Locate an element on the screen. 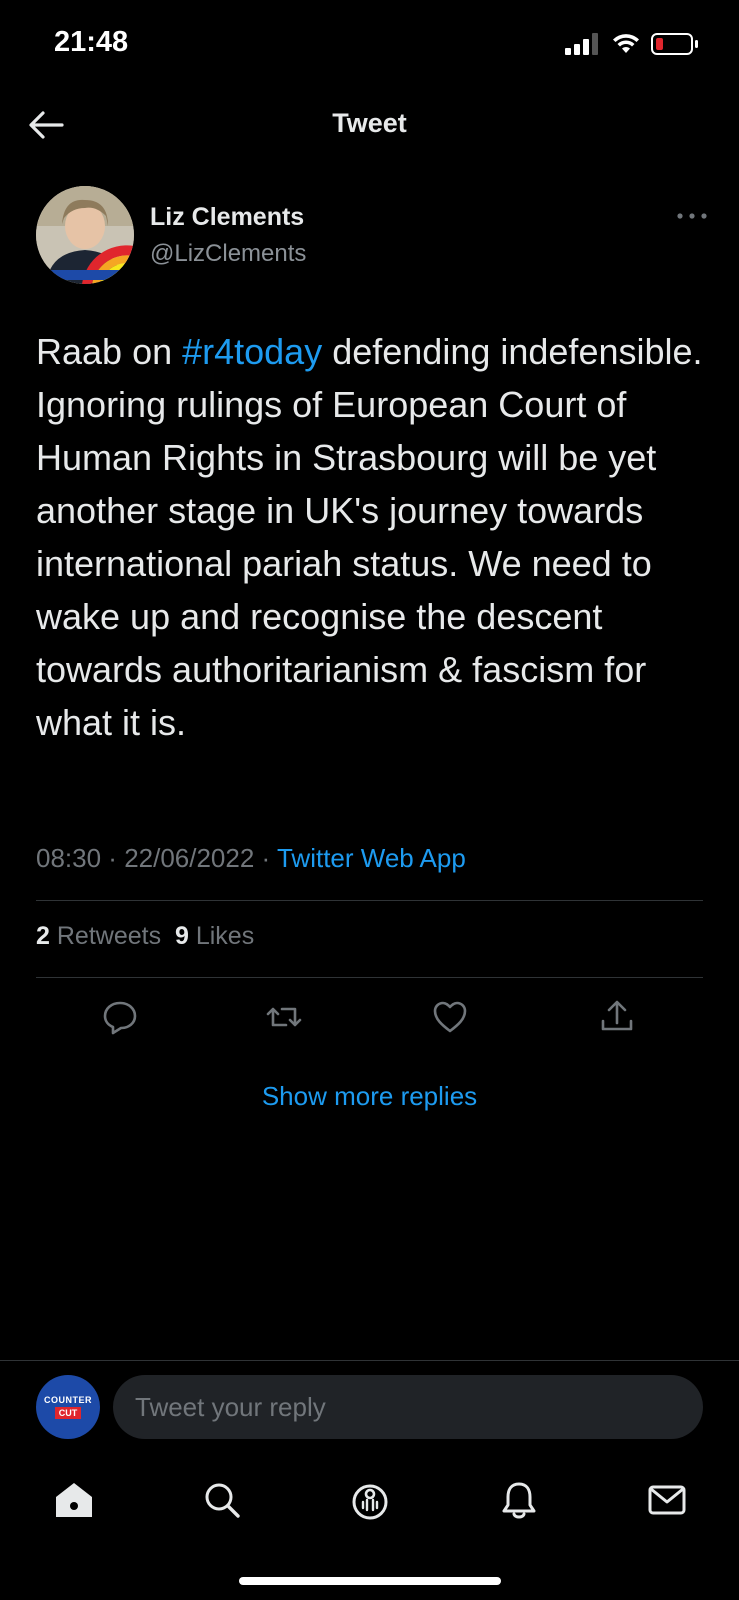 Image resolution: width=739 pixels, height=1600 pixels. retweets-count: 2 is located at coordinates (43, 936).